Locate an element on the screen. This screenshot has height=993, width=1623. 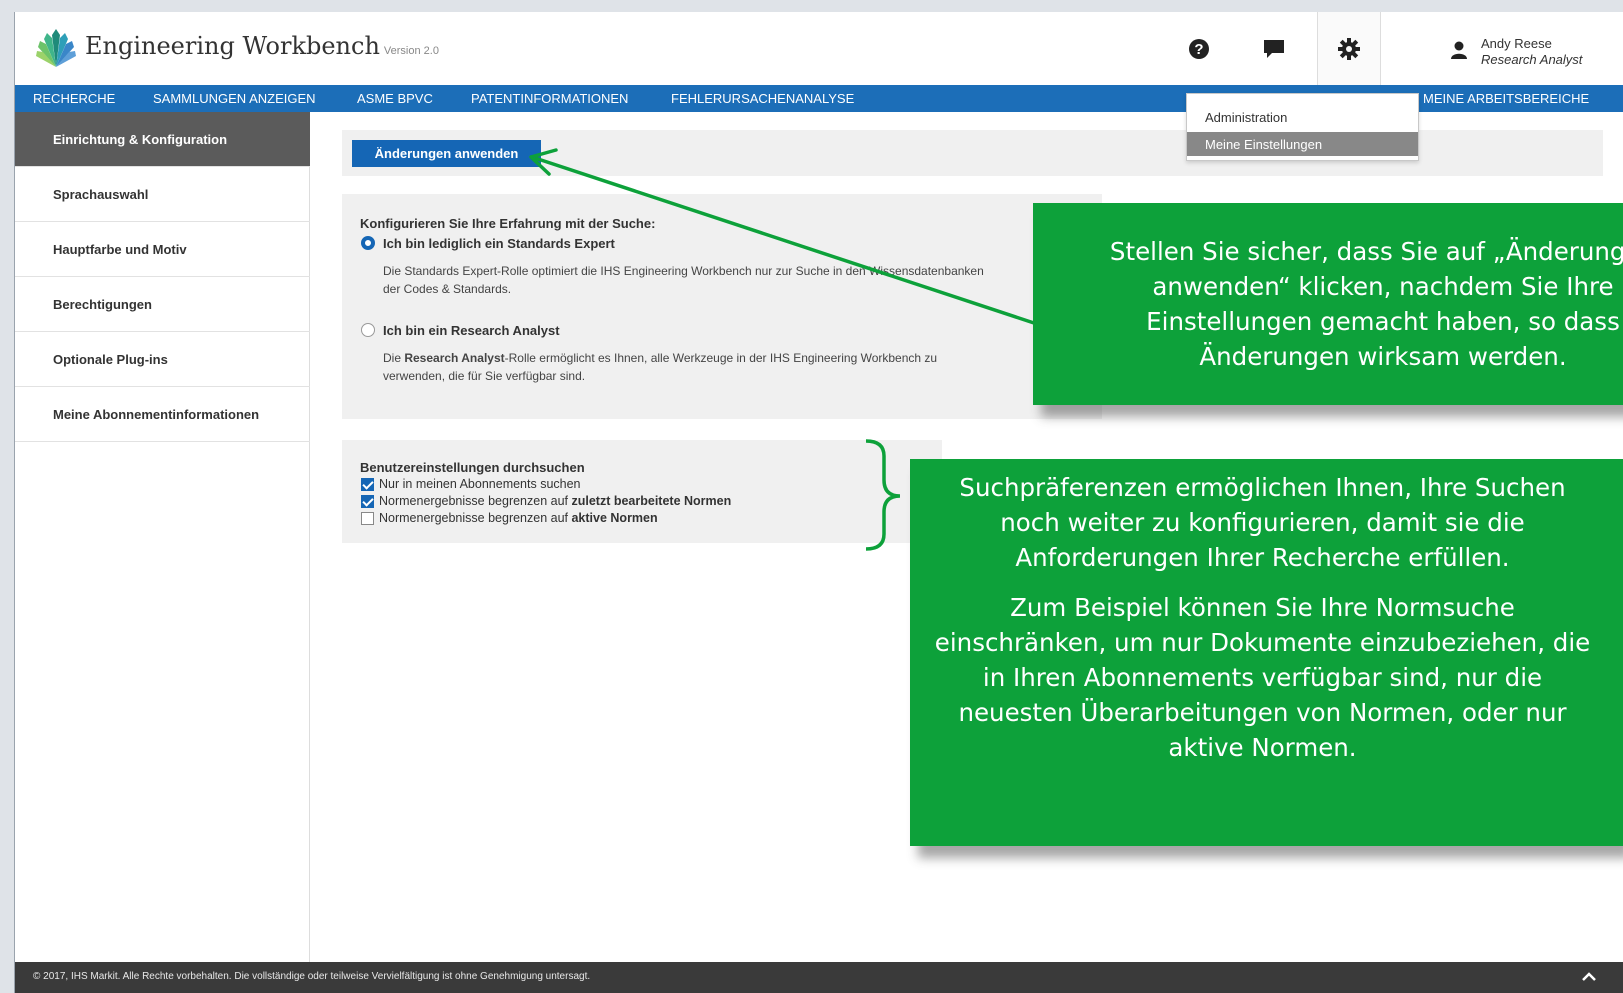
gear-icon is located at coordinates (1349, 48).